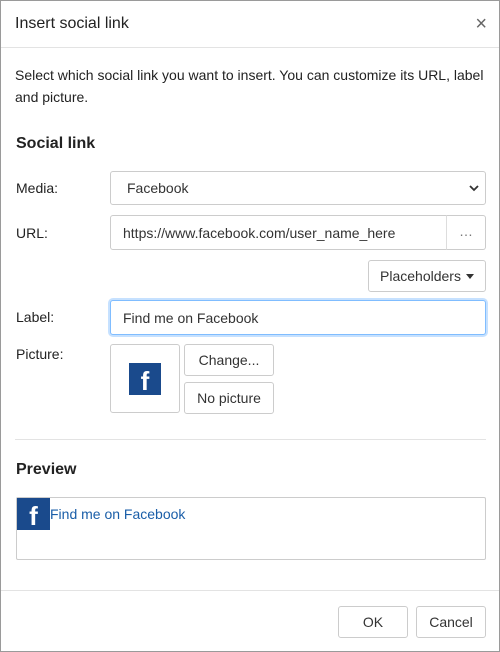  Describe the element at coordinates (46, 469) in the screenshot. I see `preview-heading: Preview` at that location.